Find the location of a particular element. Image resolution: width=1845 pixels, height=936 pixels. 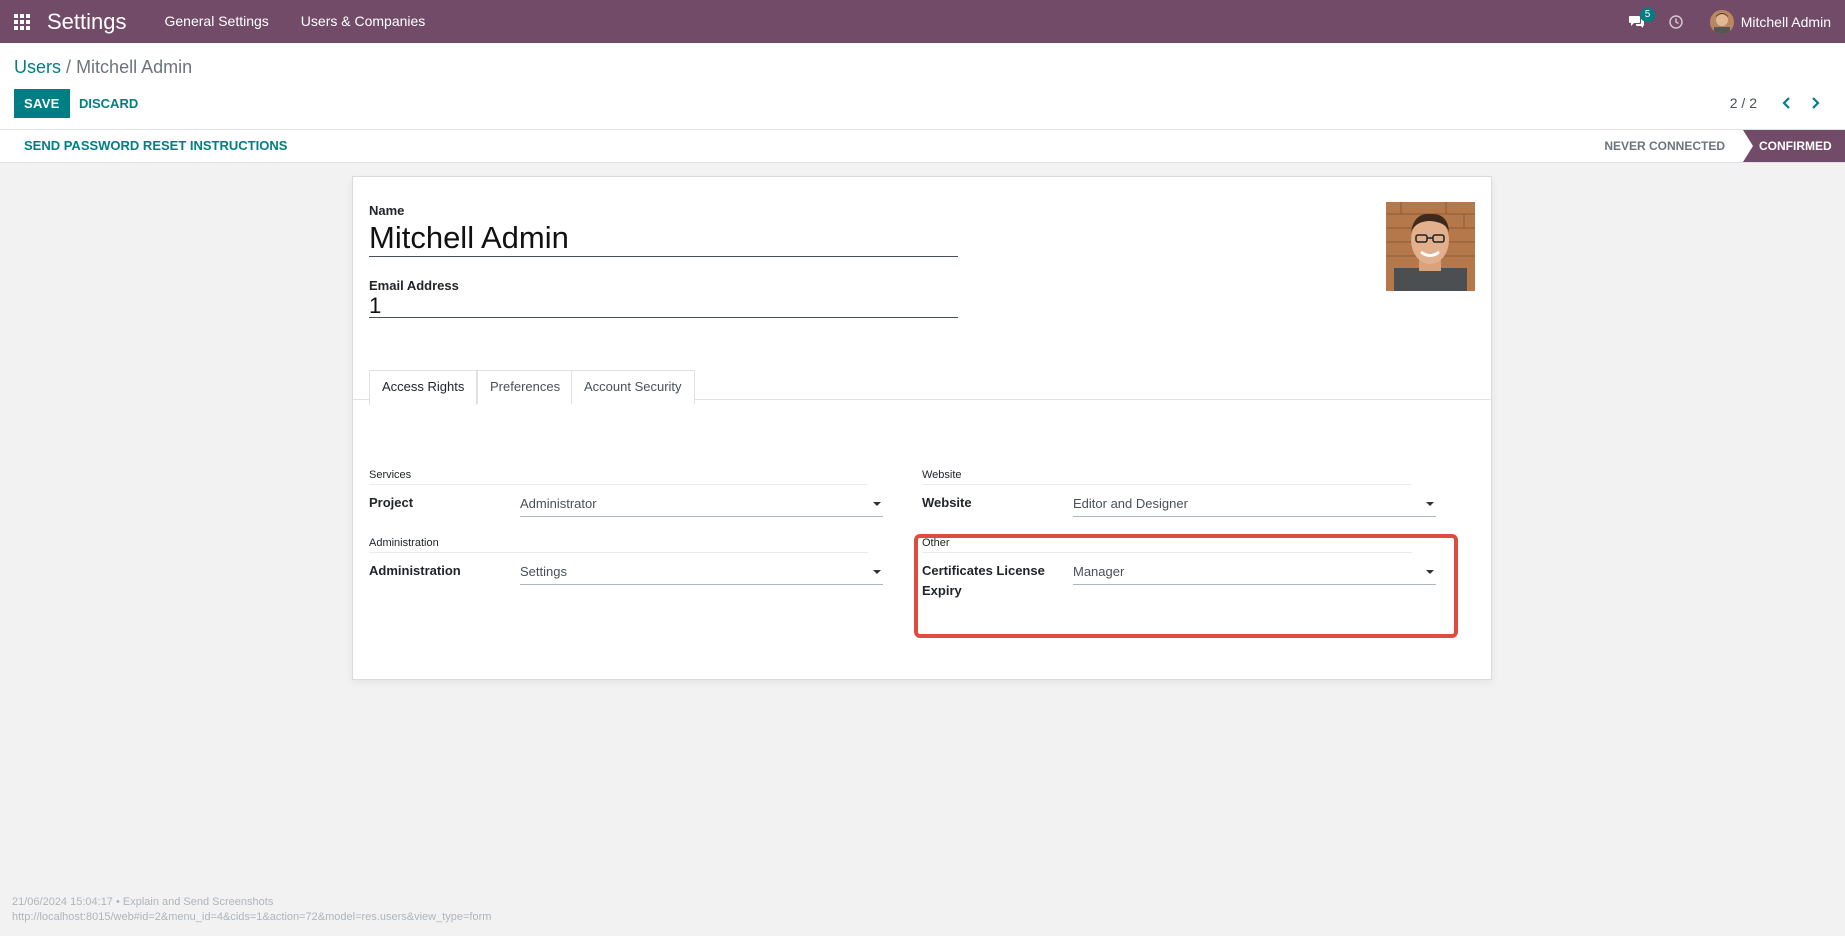

user-photo is located at coordinates (1430, 246).